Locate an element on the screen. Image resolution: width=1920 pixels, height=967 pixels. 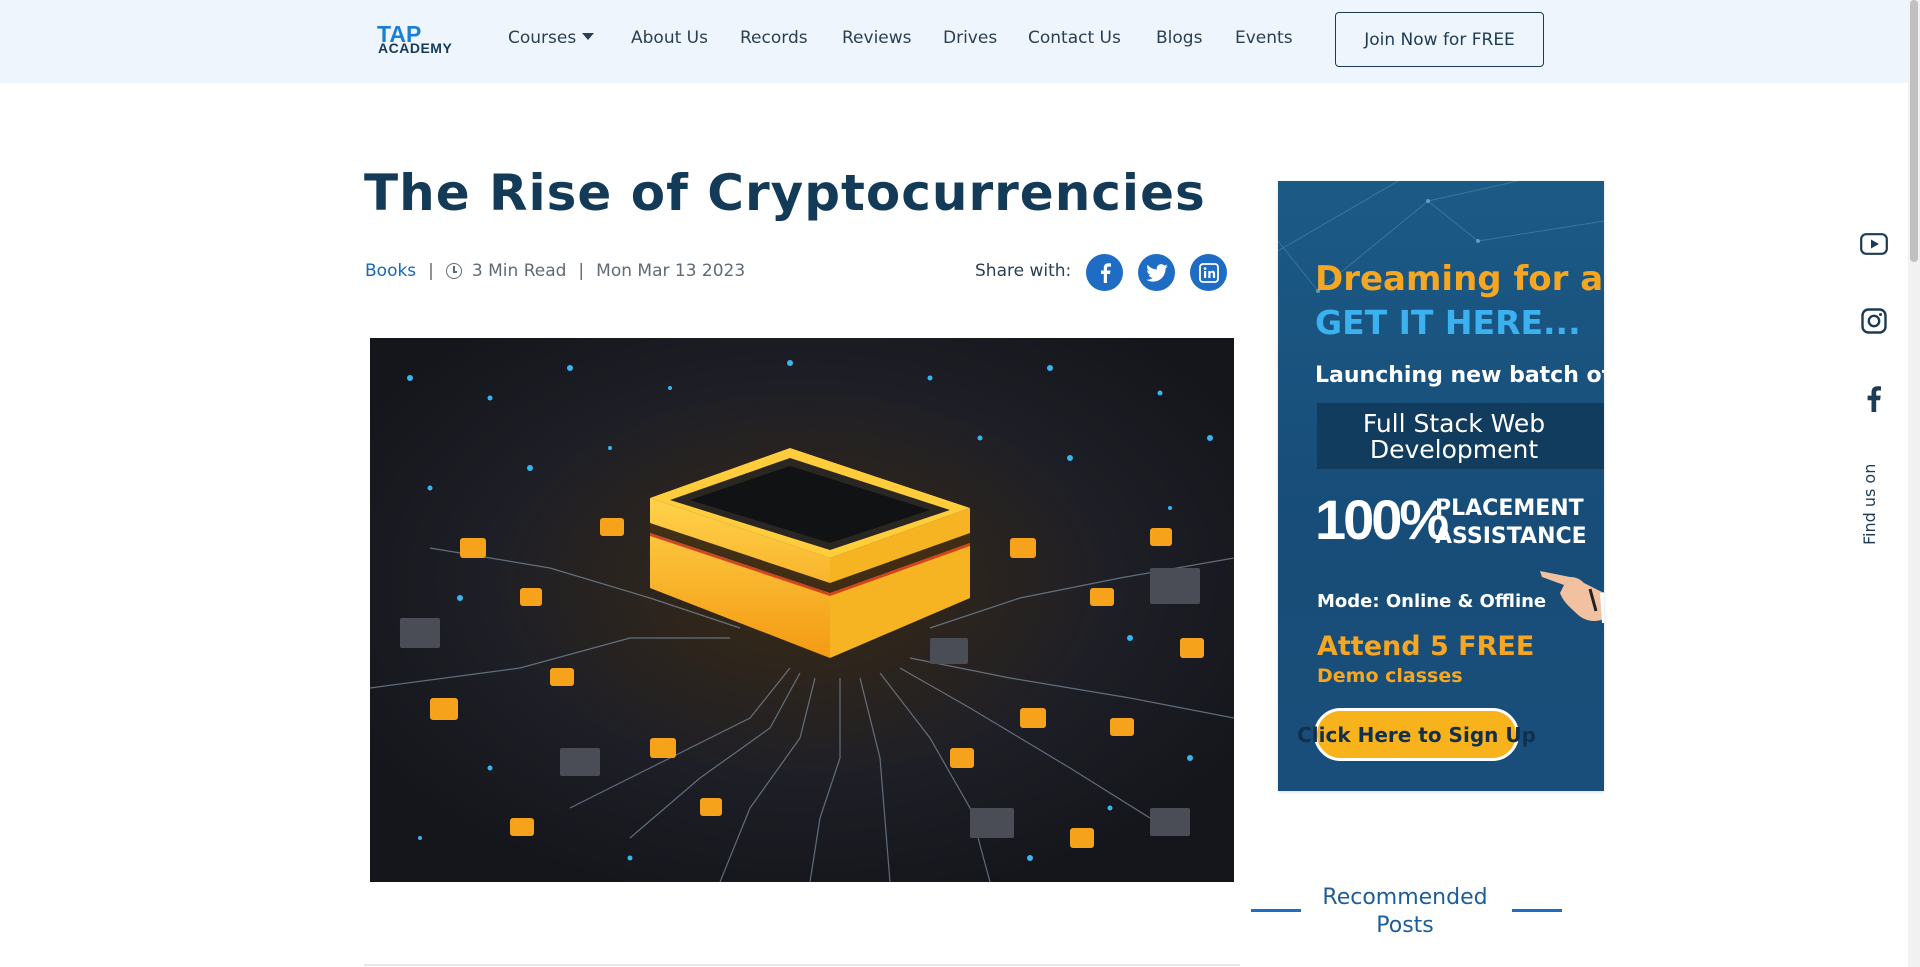
nav-records: Records is located at coordinates (774, 38).